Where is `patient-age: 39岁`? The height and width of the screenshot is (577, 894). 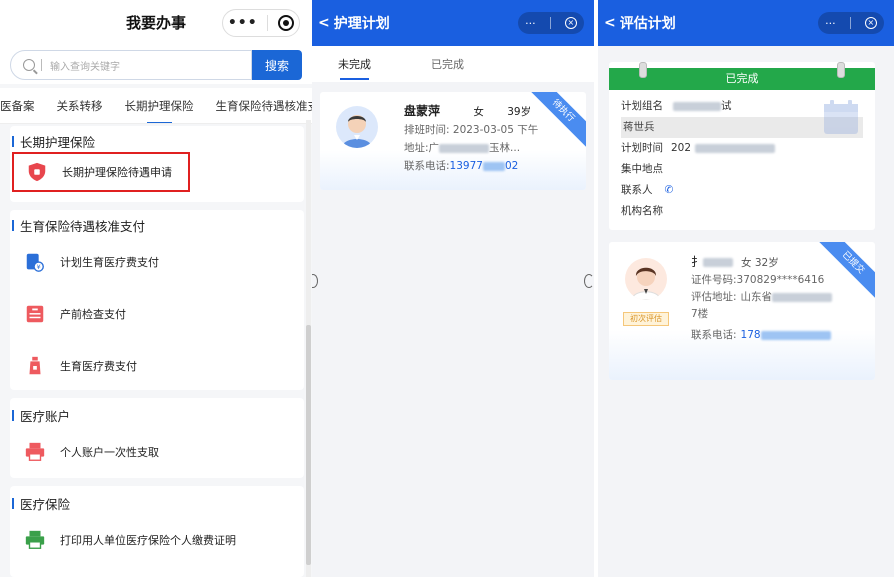 patient-age: 39岁 is located at coordinates (519, 112).